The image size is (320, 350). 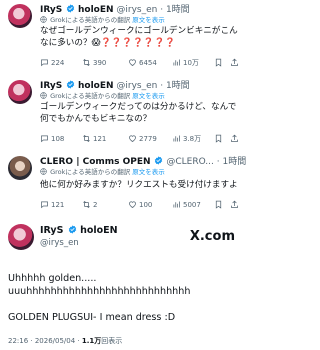 What do you see at coordinates (186, 205) in the screenshot?
I see `views-button: 5007` at bounding box center [186, 205].